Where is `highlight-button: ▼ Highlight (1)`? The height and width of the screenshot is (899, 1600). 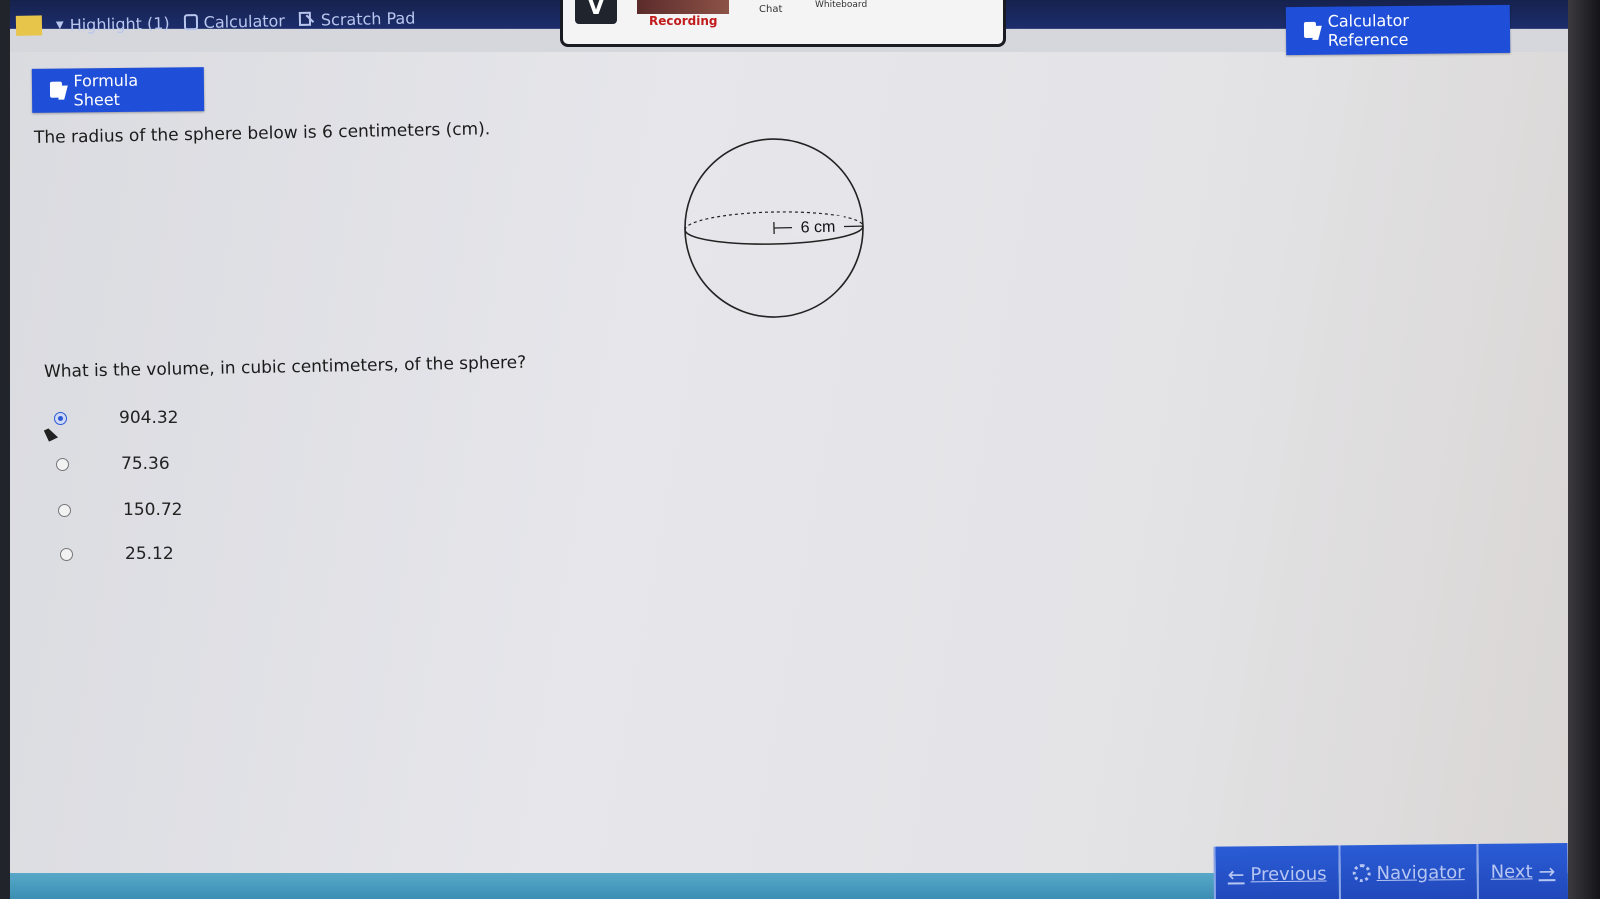
highlight-button: ▼ Highlight (1) is located at coordinates (113, 23).